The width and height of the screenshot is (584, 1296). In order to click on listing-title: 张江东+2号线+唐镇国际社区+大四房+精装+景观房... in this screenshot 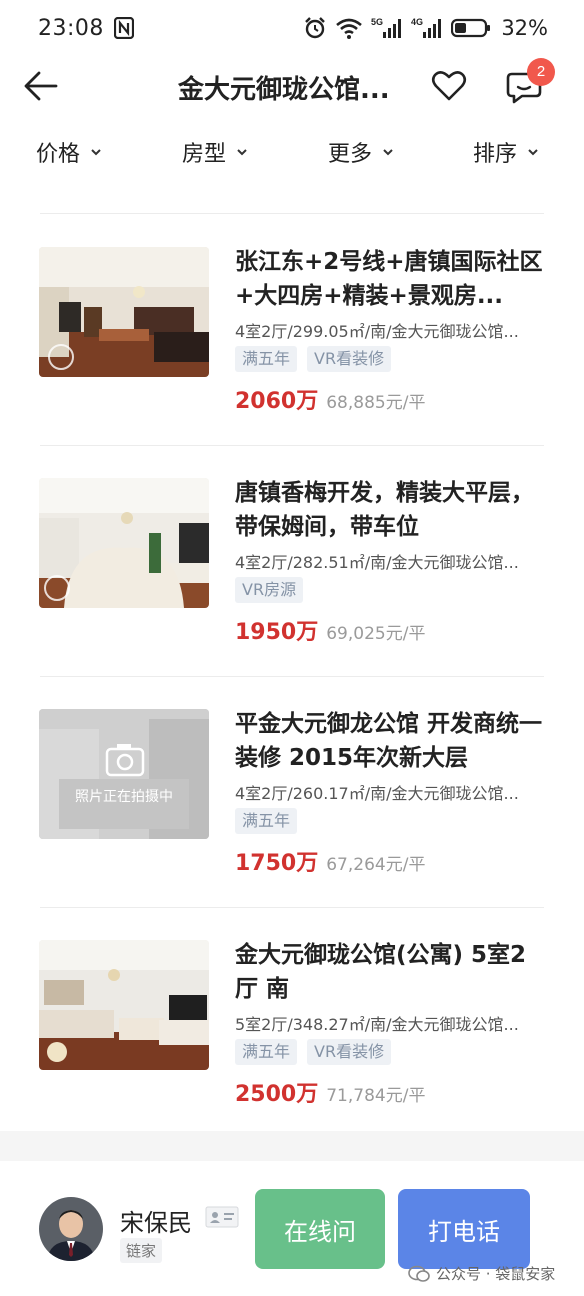, I will do `click(389, 279)`.